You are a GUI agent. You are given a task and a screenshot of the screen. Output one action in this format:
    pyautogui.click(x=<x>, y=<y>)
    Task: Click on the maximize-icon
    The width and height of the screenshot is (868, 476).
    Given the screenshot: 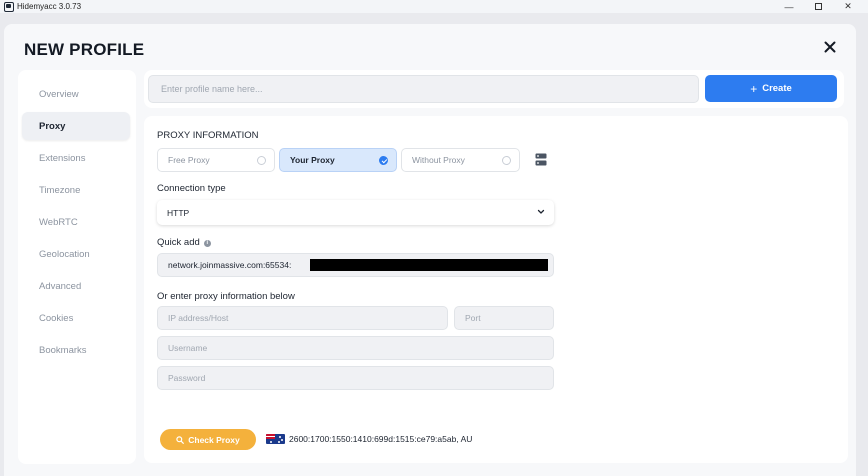 What is the action you would take?
    pyautogui.click(x=818, y=6)
    